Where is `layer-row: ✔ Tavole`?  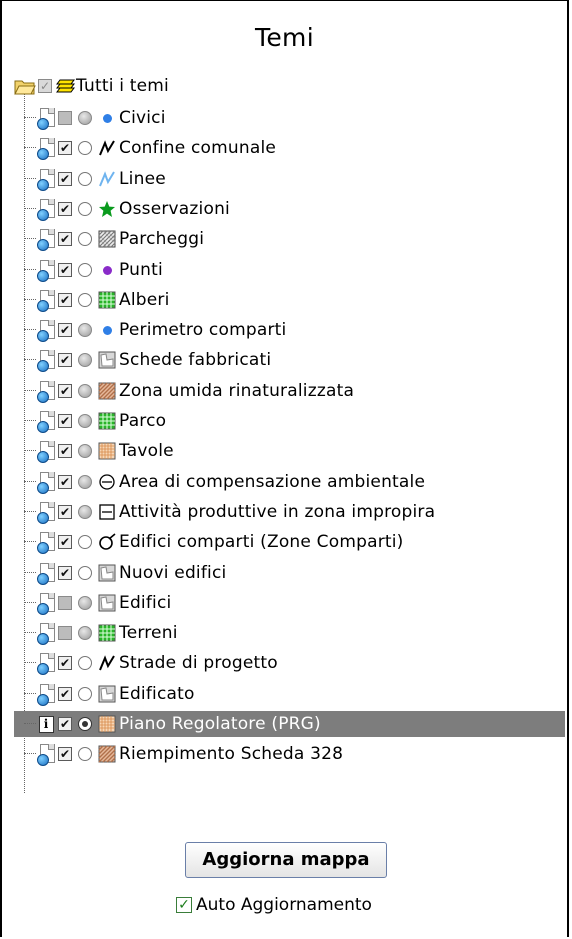
layer-row: ✔ Tavole is located at coordinates (290, 451).